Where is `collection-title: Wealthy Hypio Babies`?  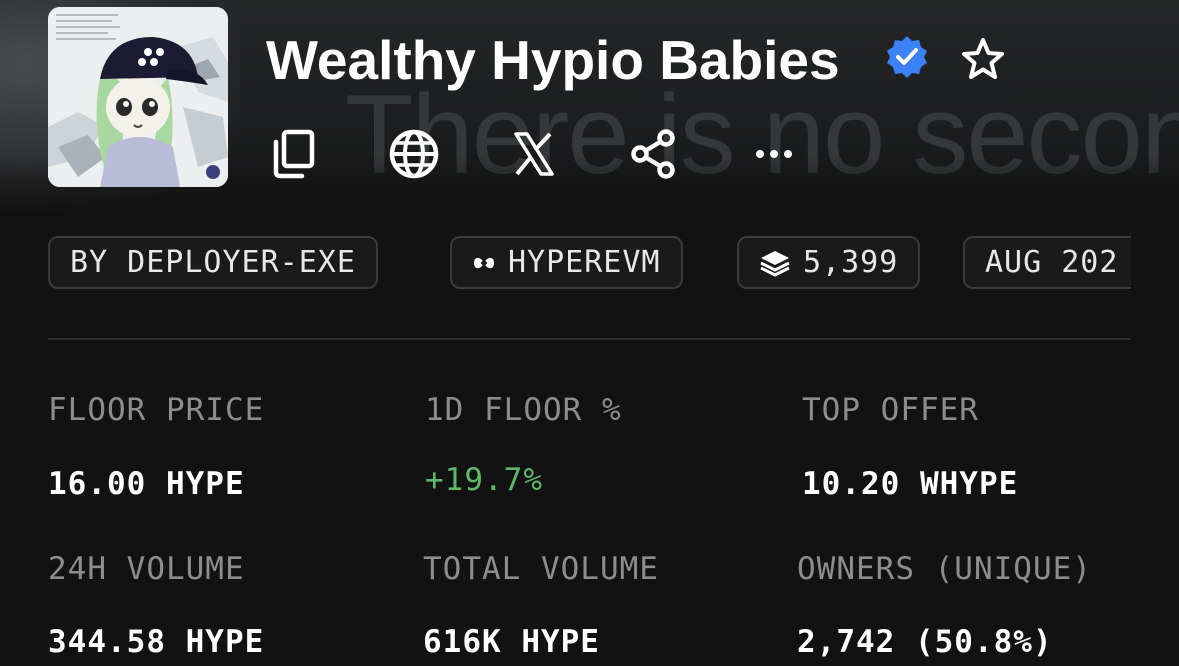 collection-title: Wealthy Hypio Babies is located at coordinates (553, 60).